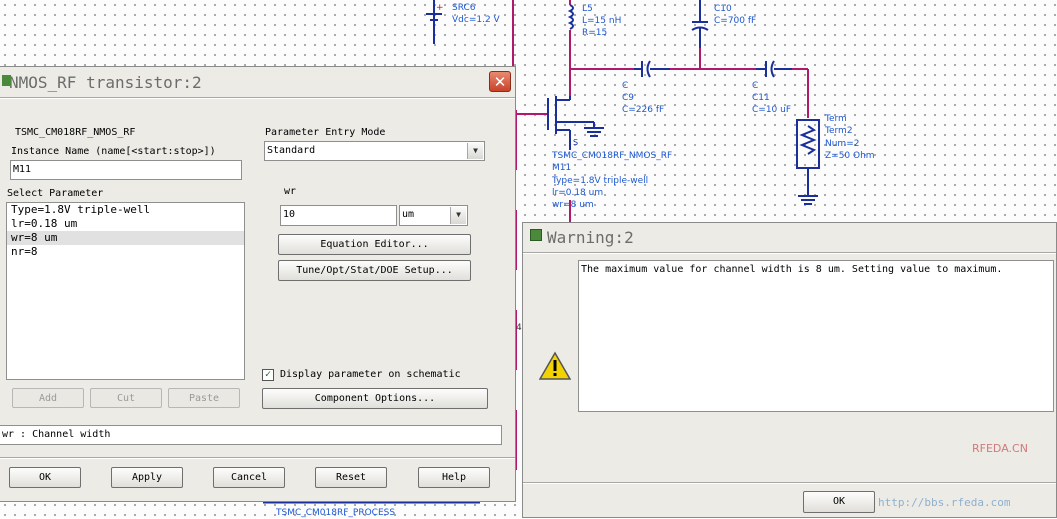 This screenshot has width=1057, height=519. Describe the element at coordinates (113, 151) in the screenshot. I see `instance-name-label: Instance Name (name[<start:stop>])` at that location.